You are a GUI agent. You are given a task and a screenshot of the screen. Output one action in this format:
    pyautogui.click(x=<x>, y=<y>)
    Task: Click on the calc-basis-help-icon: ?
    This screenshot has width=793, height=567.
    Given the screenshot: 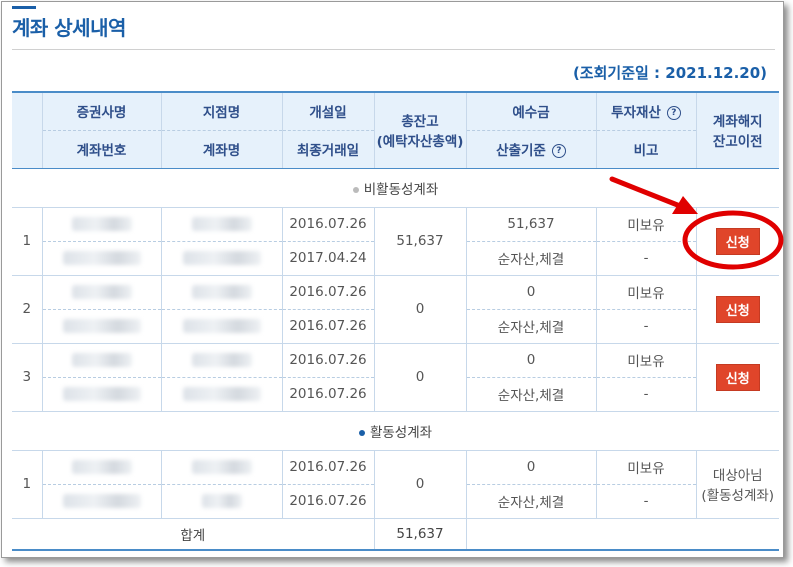 What is the action you would take?
    pyautogui.click(x=558, y=151)
    